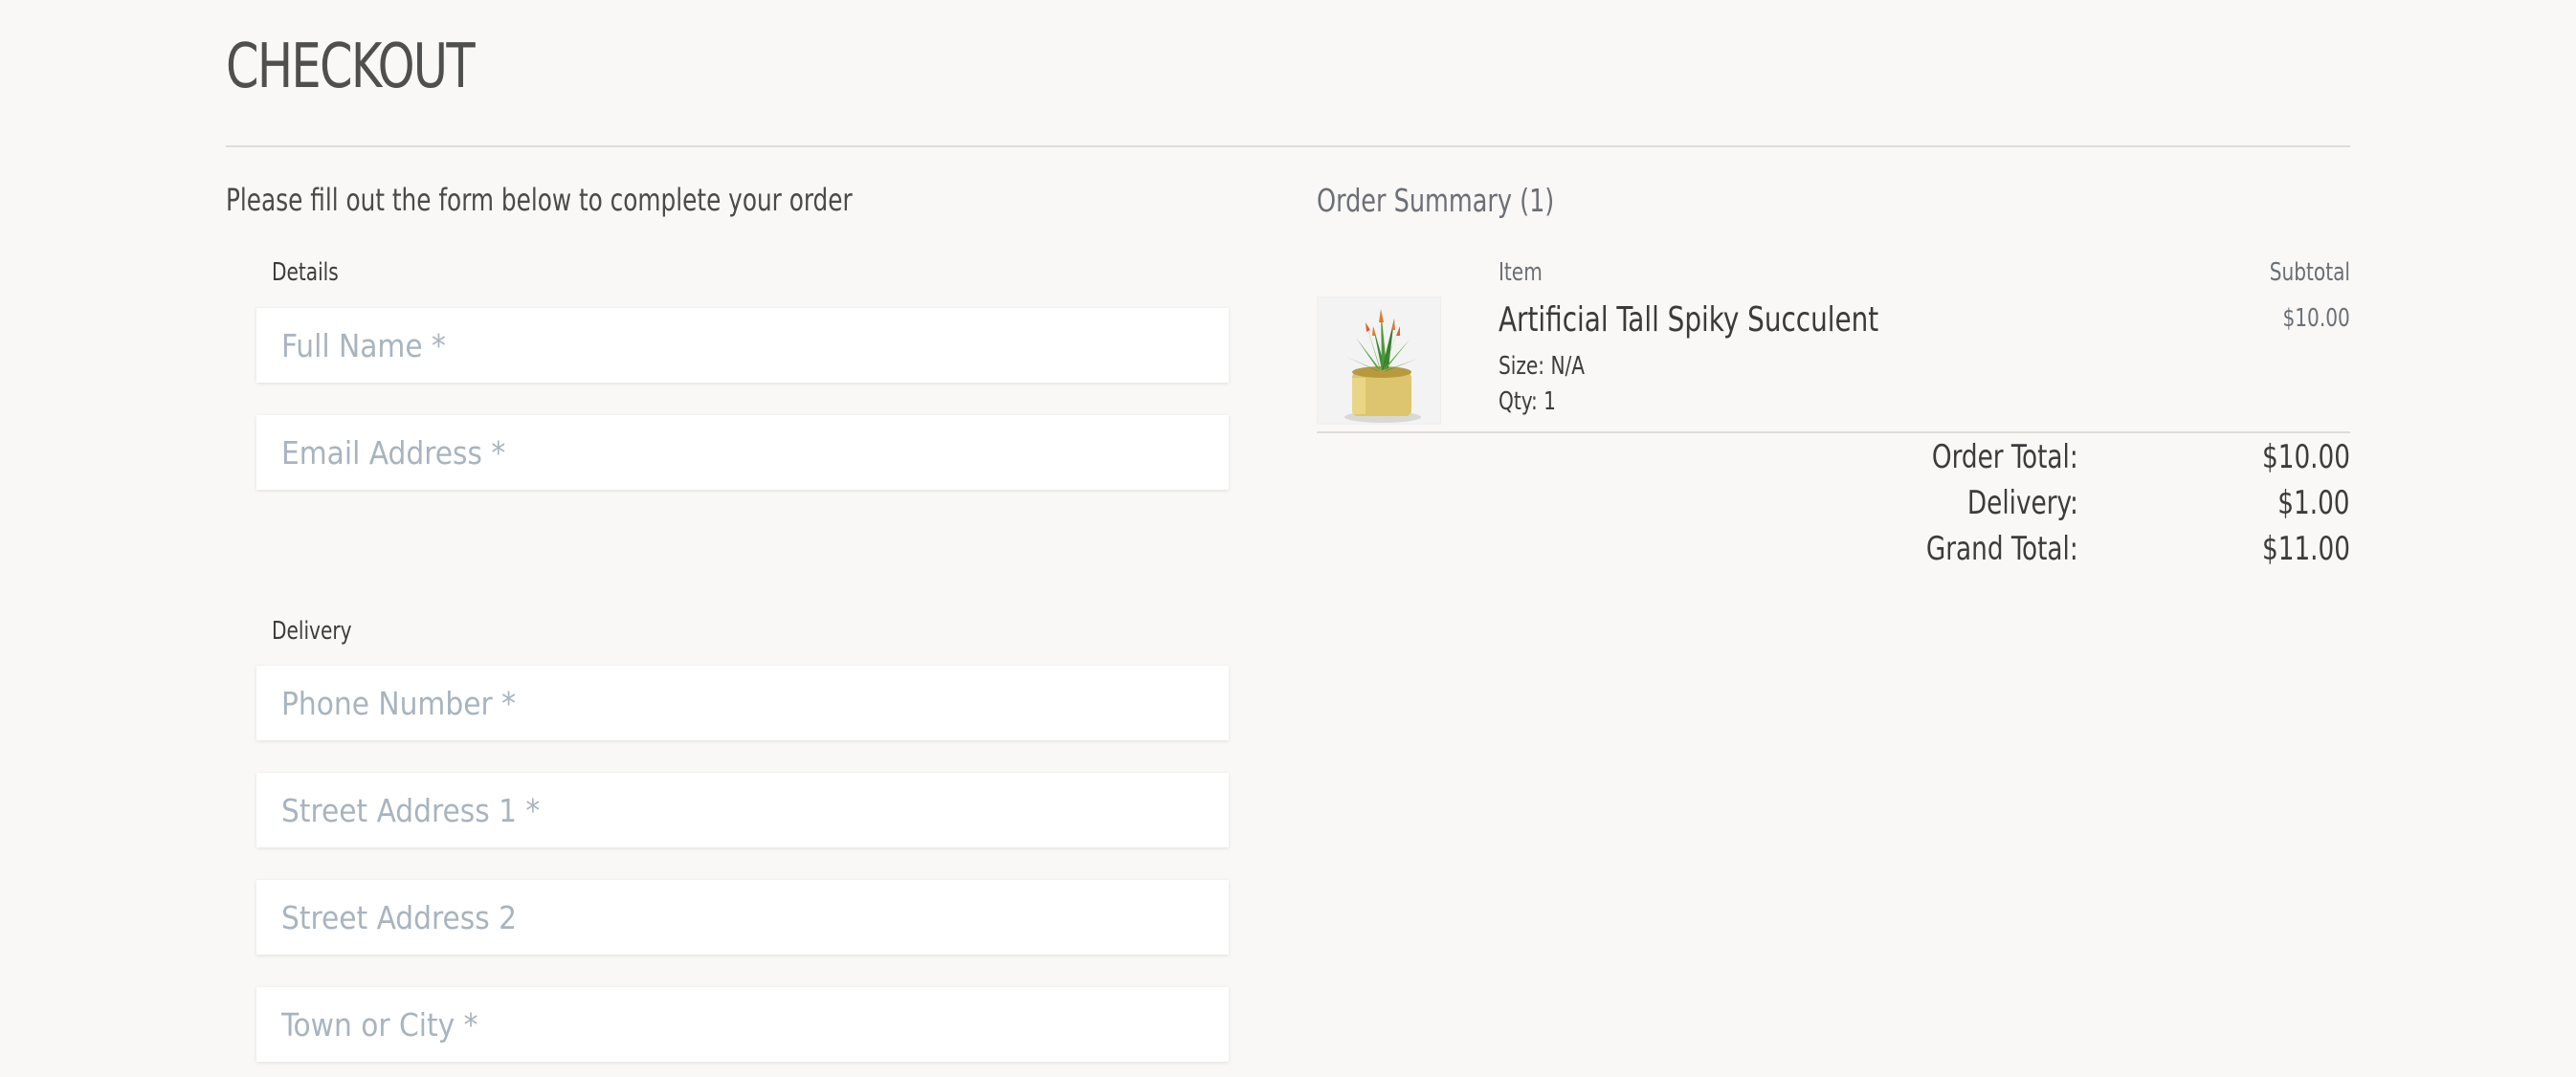 This screenshot has height=1077, width=2576. I want to click on delivery-cost-label: Delivery:, so click(2022, 503).